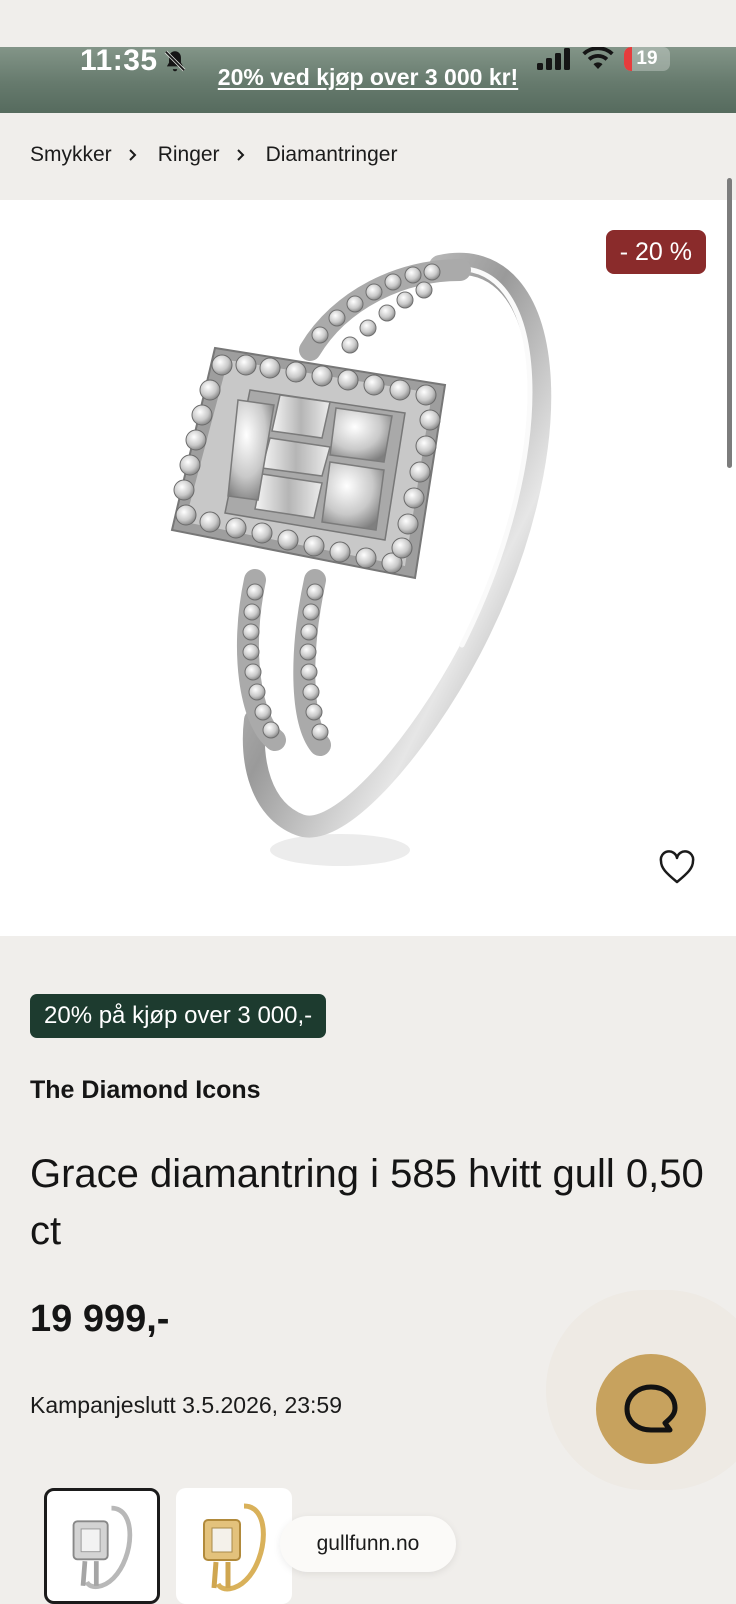 Image resolution: width=736 pixels, height=1604 pixels. I want to click on product-price: 19 999,-, so click(100, 1319).